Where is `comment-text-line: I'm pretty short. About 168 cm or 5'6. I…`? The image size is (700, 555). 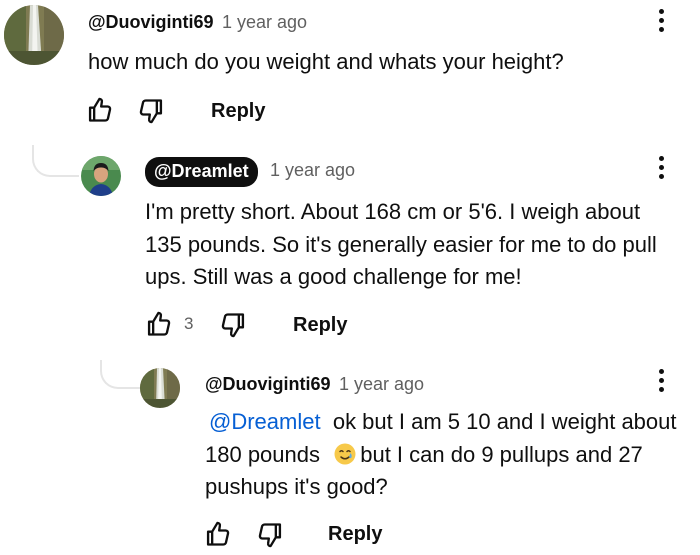
comment-text-line: I'm pretty short. About 168 cm or 5'6. I… is located at coordinates (393, 211).